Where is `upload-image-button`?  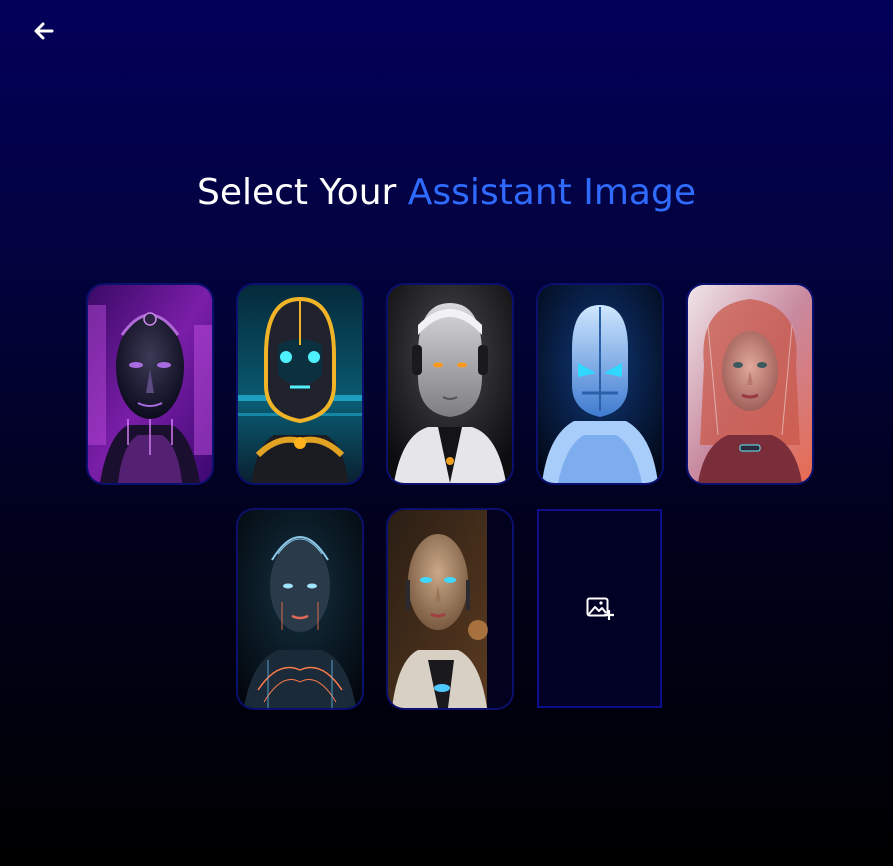
upload-image-button is located at coordinates (599, 608).